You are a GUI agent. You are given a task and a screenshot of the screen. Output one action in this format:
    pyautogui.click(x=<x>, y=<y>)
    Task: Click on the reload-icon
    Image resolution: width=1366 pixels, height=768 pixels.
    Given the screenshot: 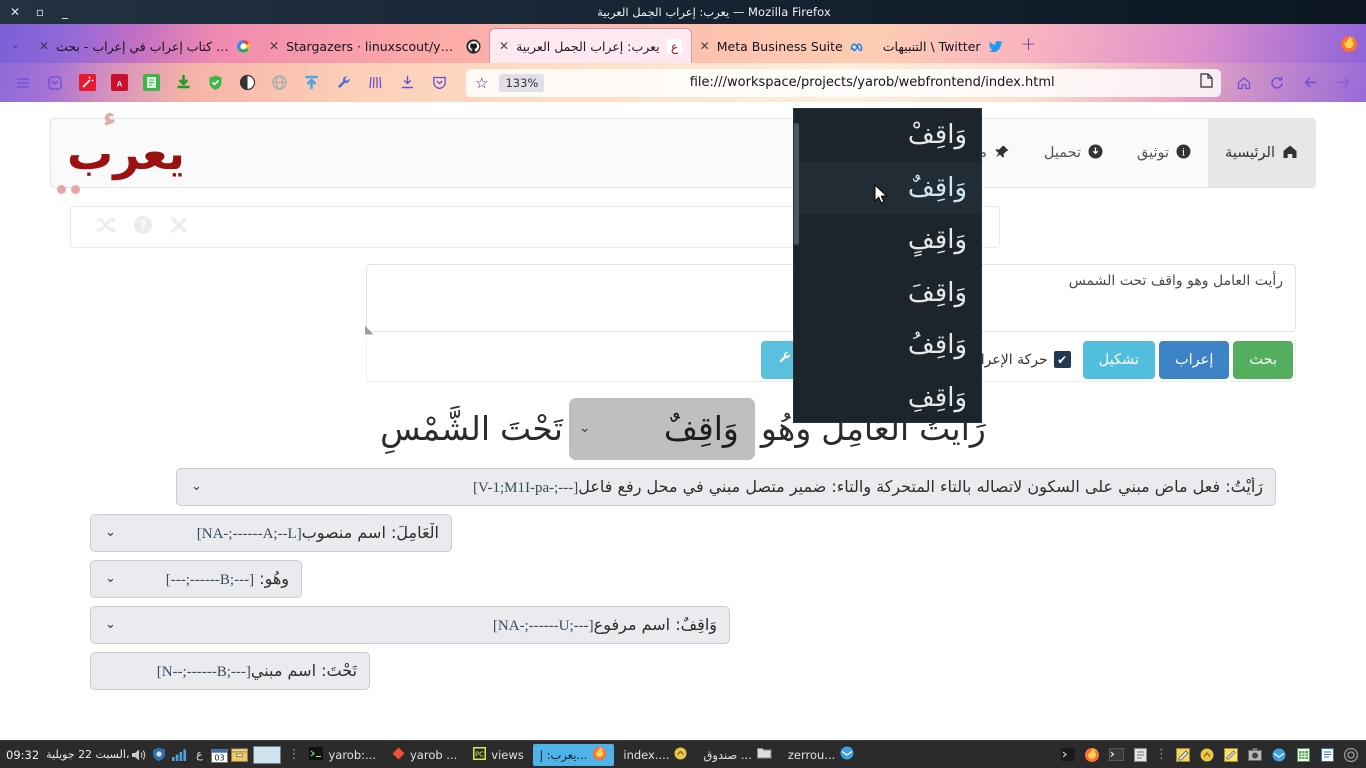 What is the action you would take?
    pyautogui.click(x=1277, y=83)
    